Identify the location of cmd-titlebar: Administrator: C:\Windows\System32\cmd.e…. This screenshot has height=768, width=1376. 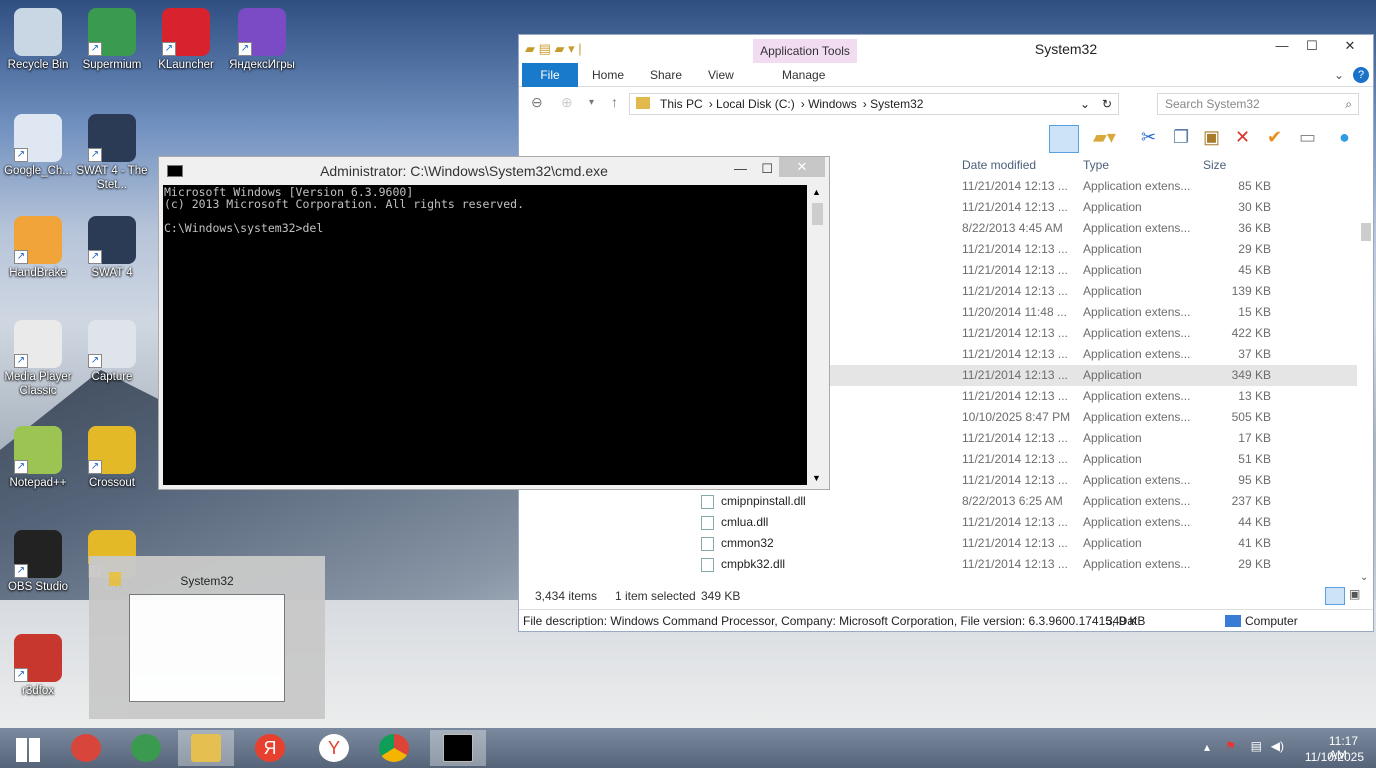
(494, 171).